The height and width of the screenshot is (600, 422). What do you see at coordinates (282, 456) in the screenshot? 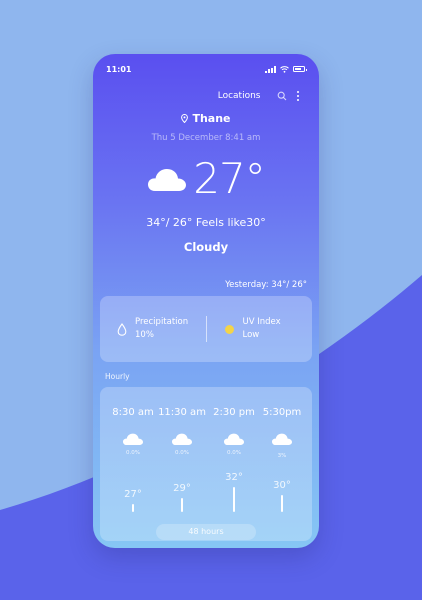
I see `hourly-precipitation: 3%` at bounding box center [282, 456].